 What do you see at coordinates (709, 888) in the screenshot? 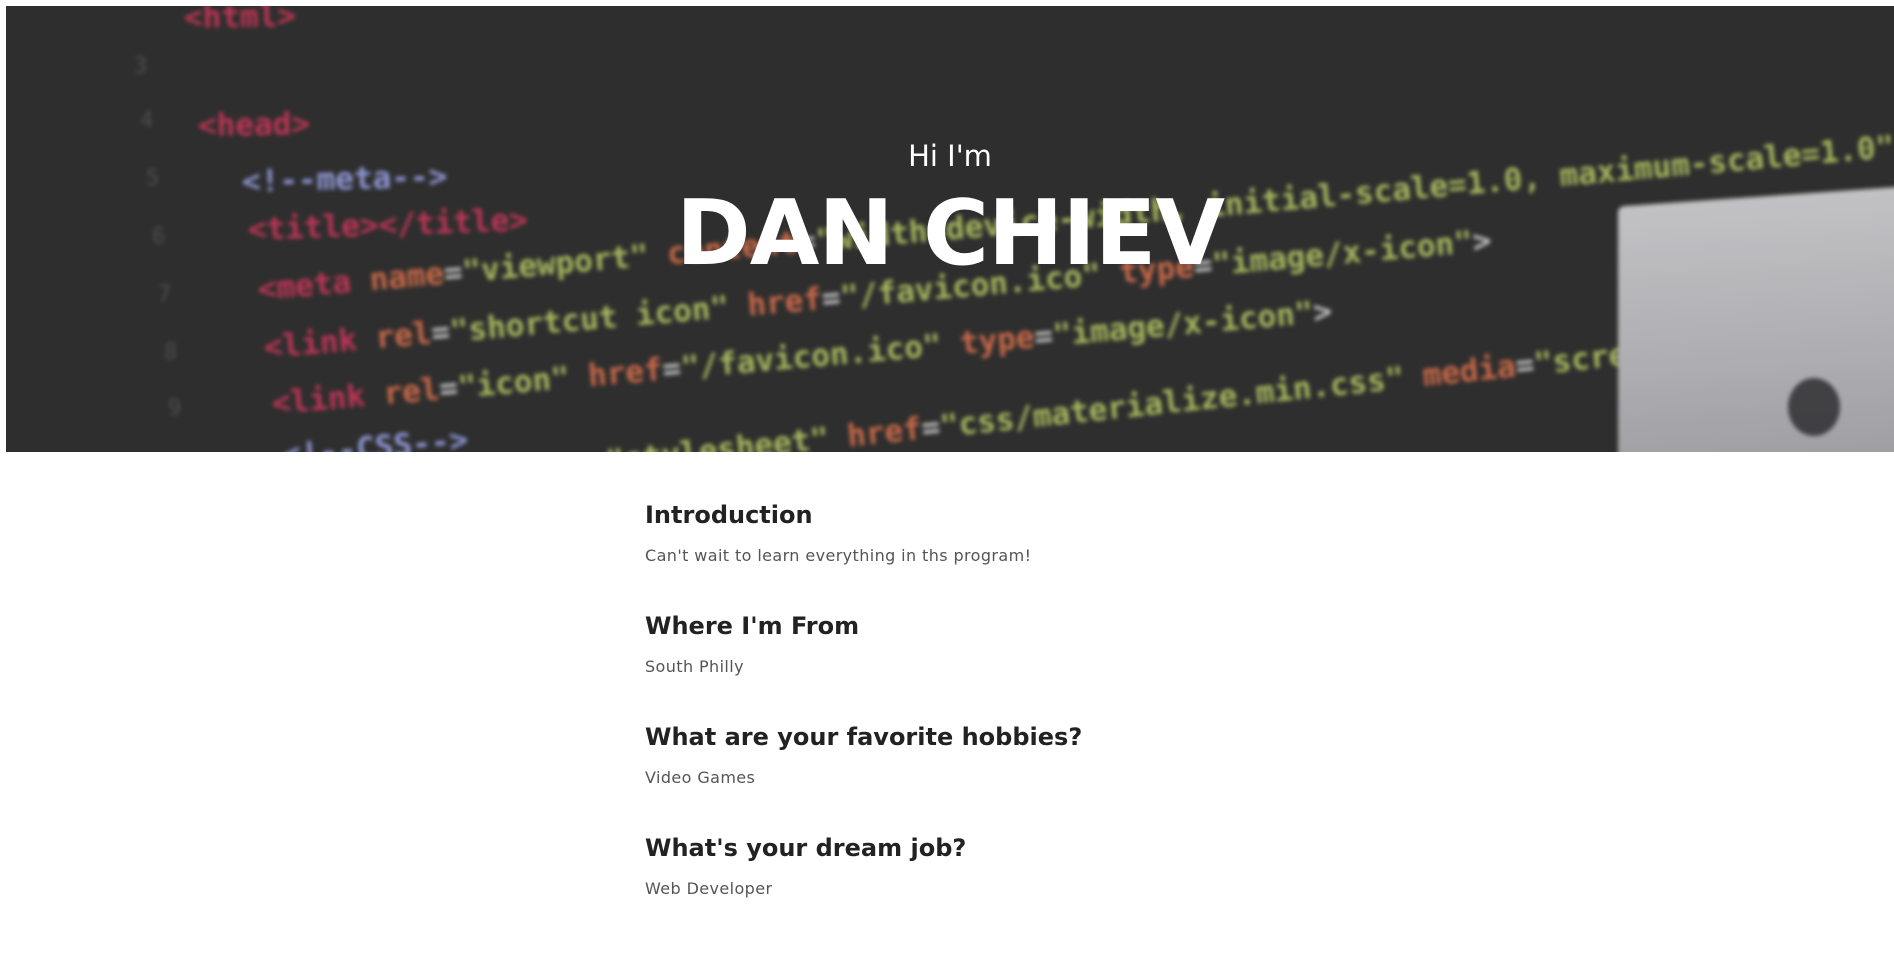
I see `section-text: Web Developer` at bounding box center [709, 888].